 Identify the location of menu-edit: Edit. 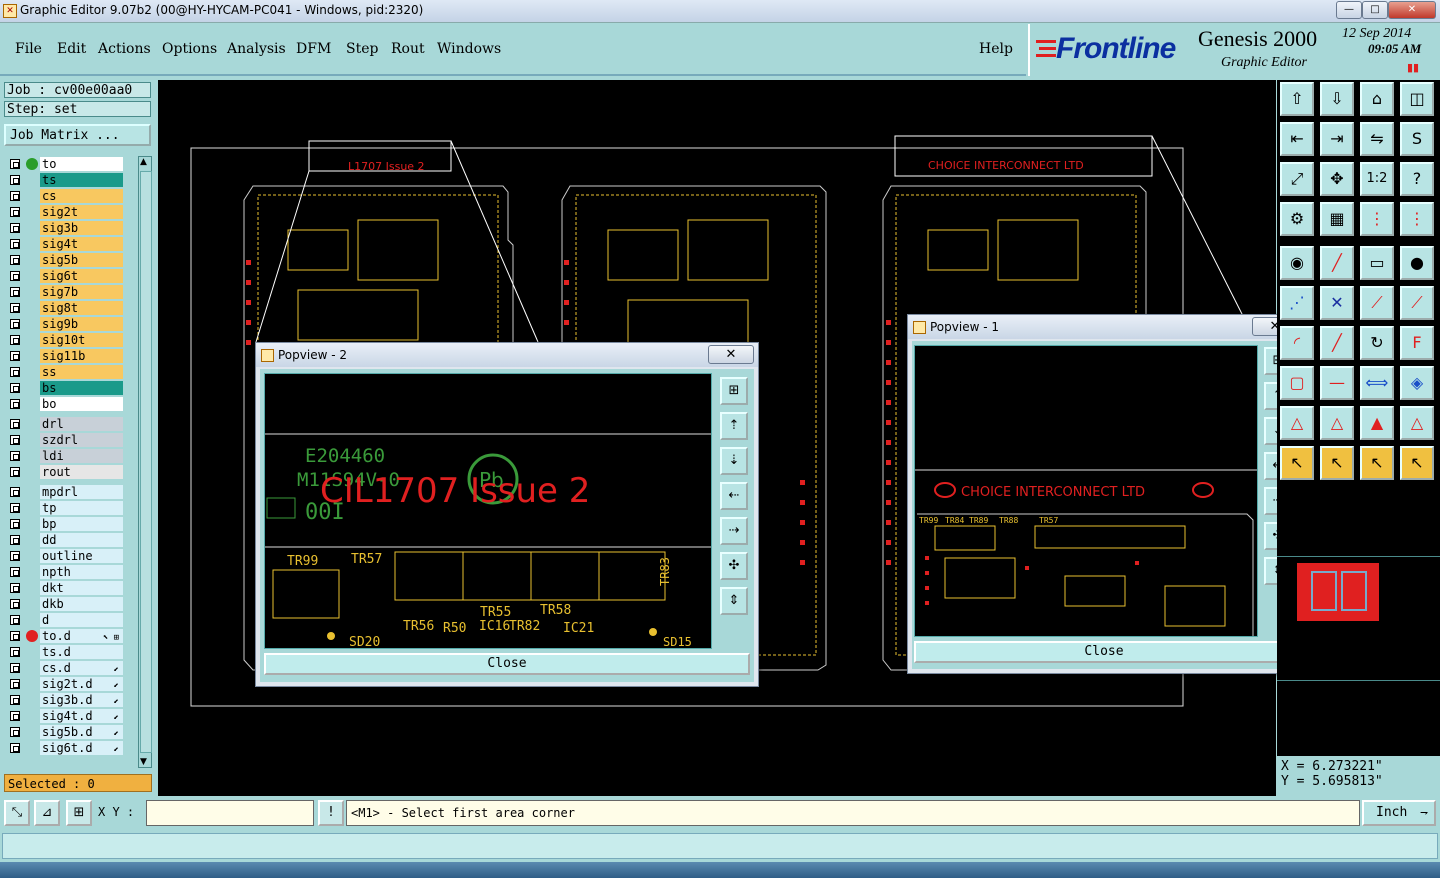
(71, 49).